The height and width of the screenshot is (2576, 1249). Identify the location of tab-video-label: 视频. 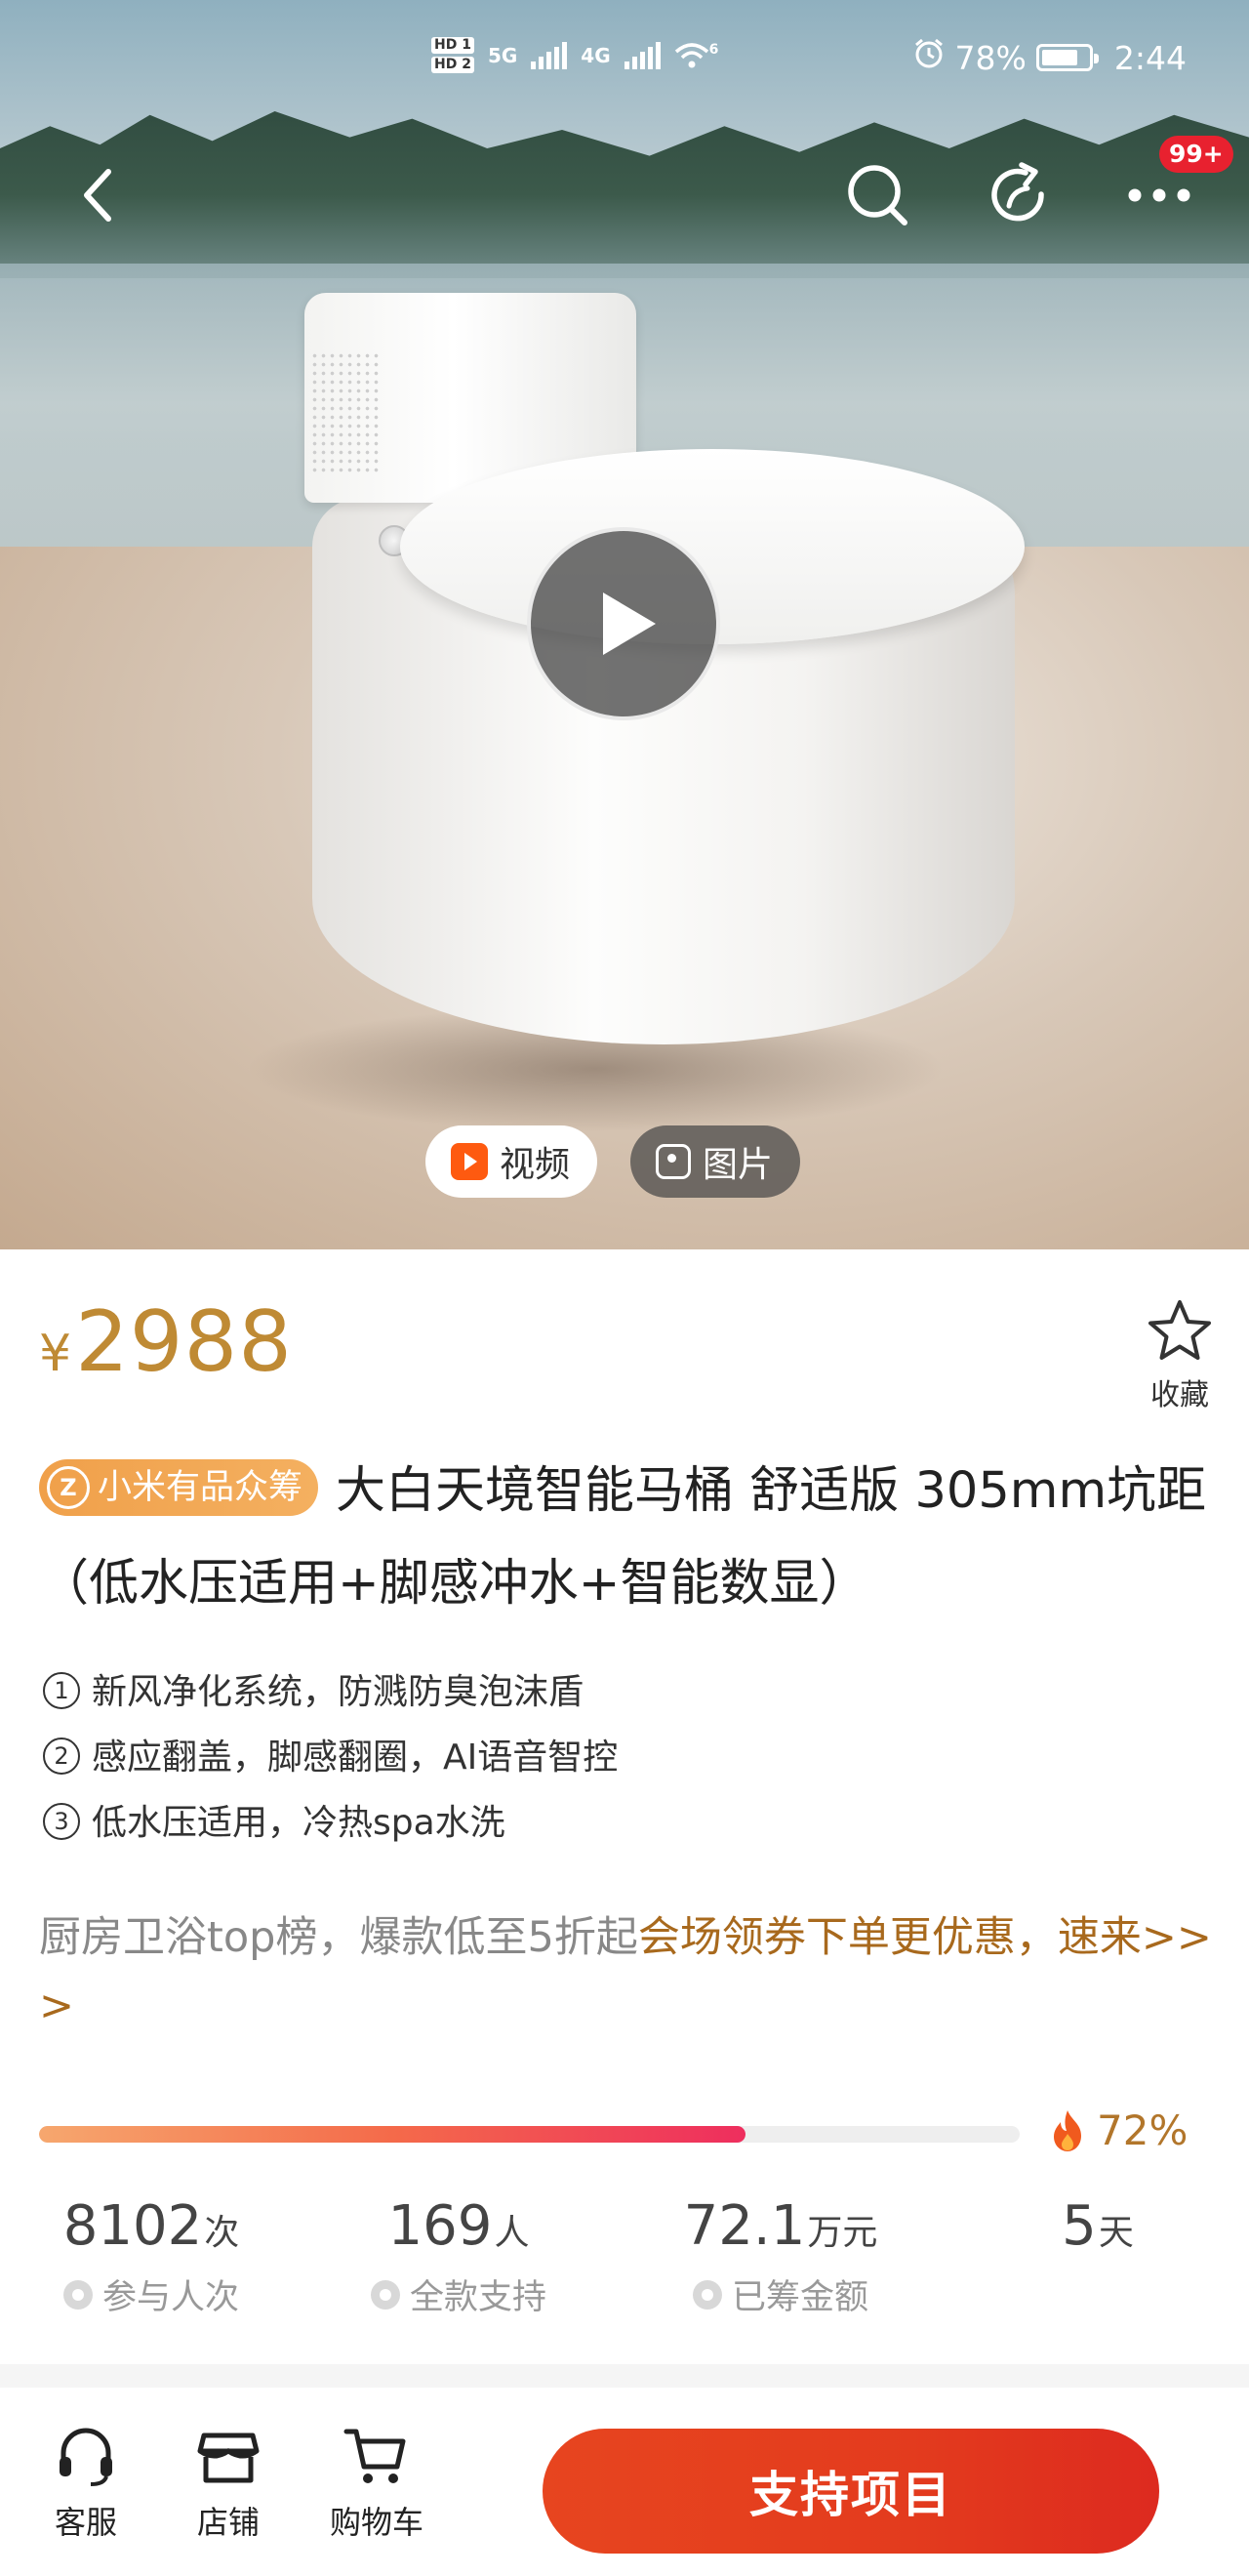
(535, 1165).